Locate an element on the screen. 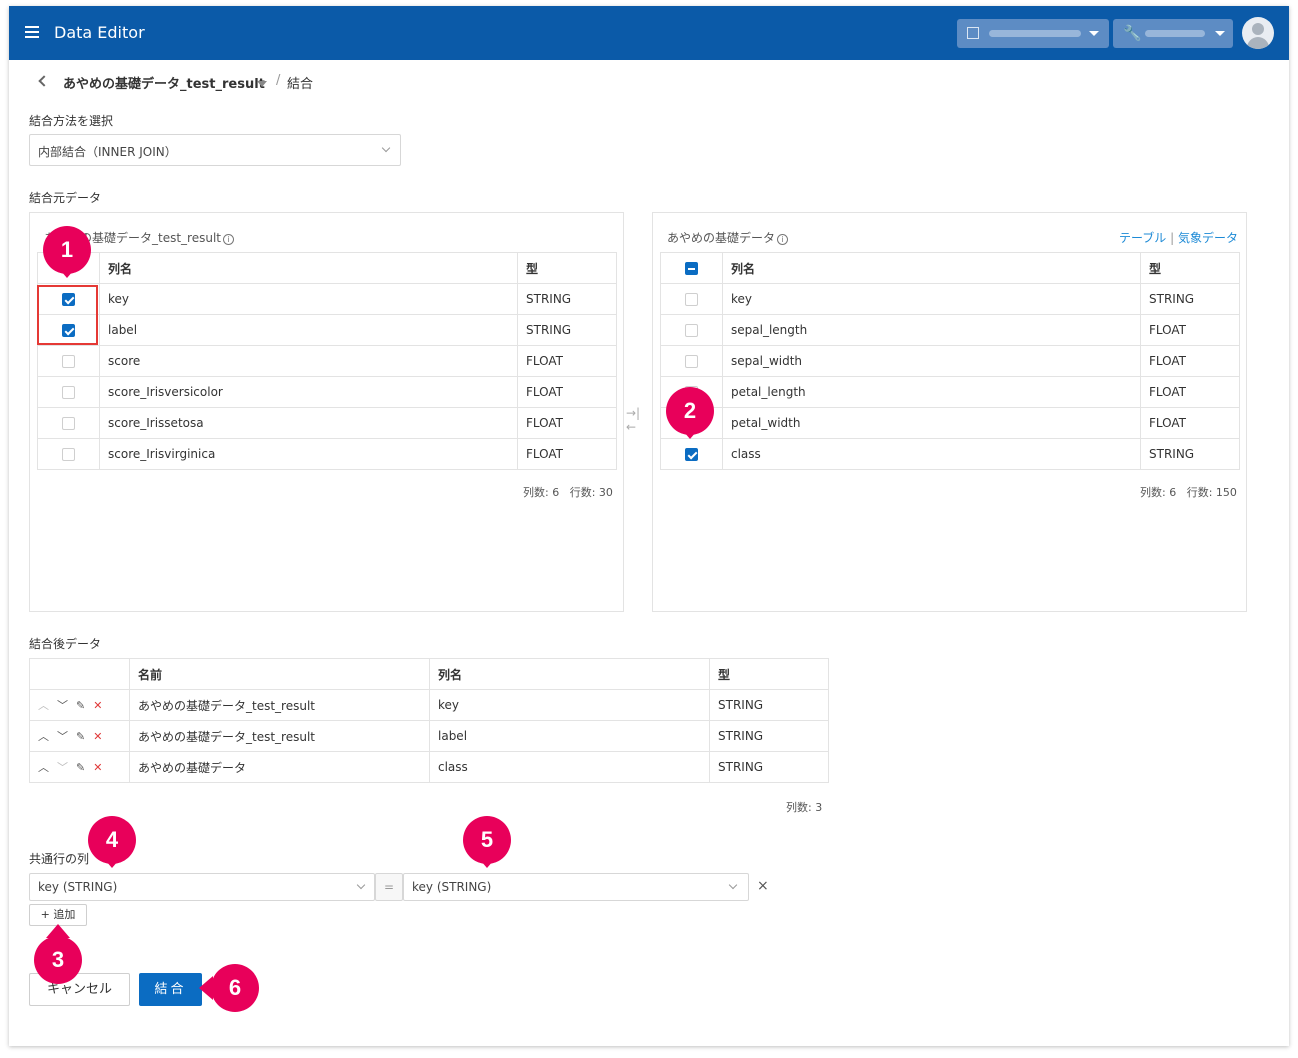  column-name-cell: score is located at coordinates (308, 361).